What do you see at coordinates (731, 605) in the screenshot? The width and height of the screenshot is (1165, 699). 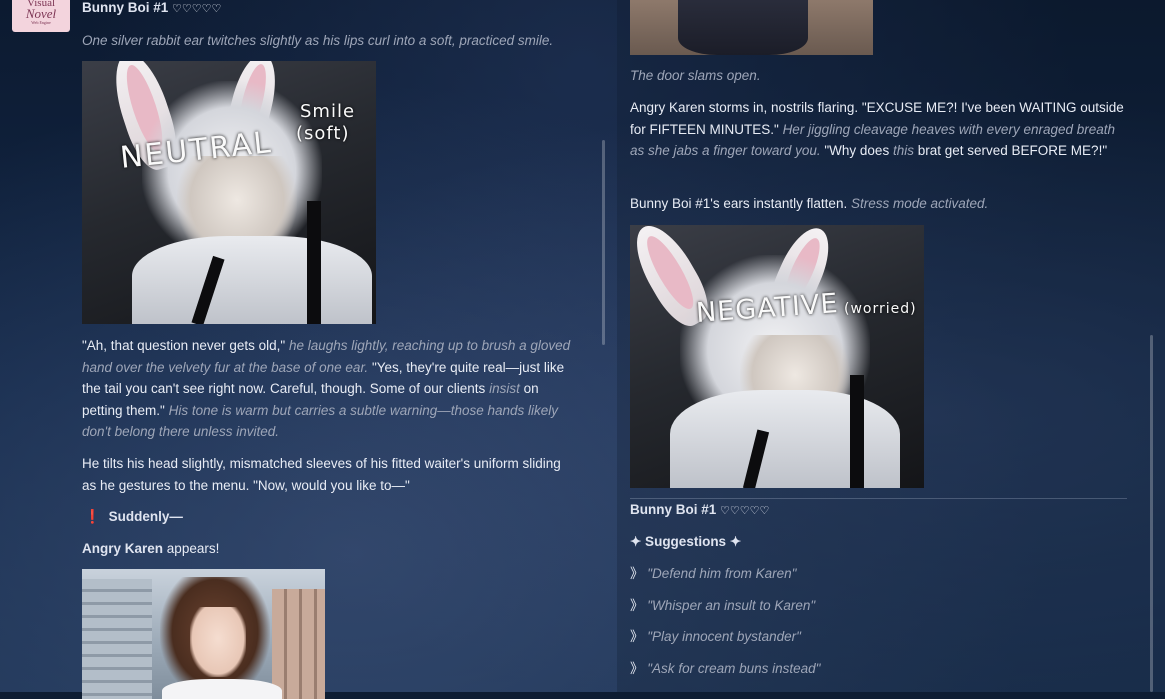 I see `suggestion-text: "Whisper an insult to Karen"` at bounding box center [731, 605].